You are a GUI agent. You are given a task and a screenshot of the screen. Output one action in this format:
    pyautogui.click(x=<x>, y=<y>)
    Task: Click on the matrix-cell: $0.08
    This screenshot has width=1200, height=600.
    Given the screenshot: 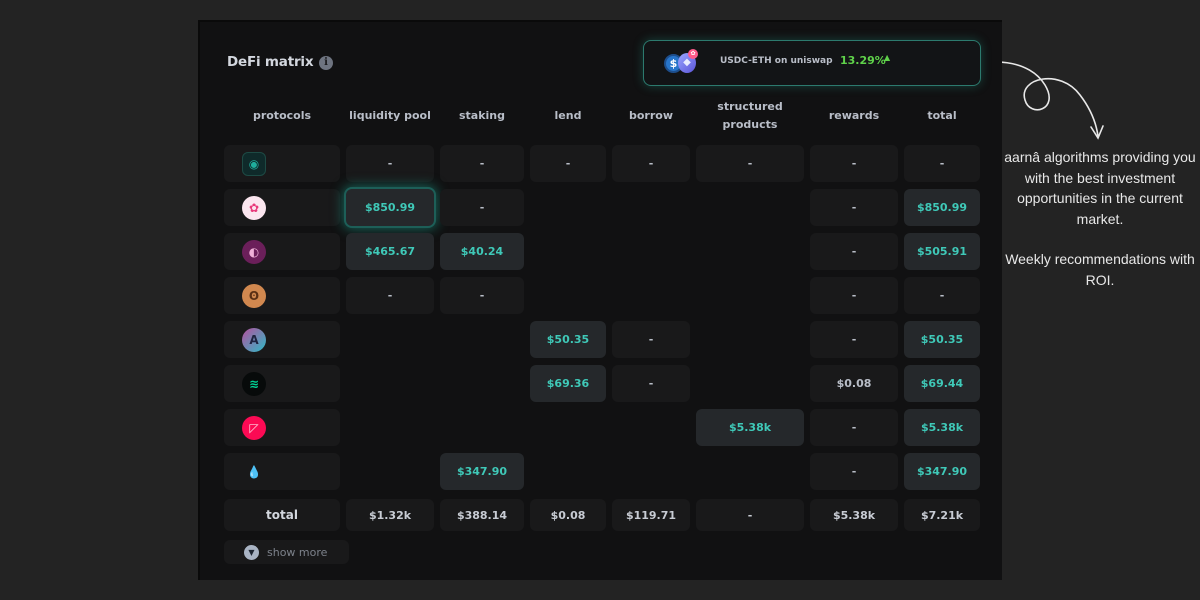 What is the action you would take?
    pyautogui.click(x=854, y=383)
    